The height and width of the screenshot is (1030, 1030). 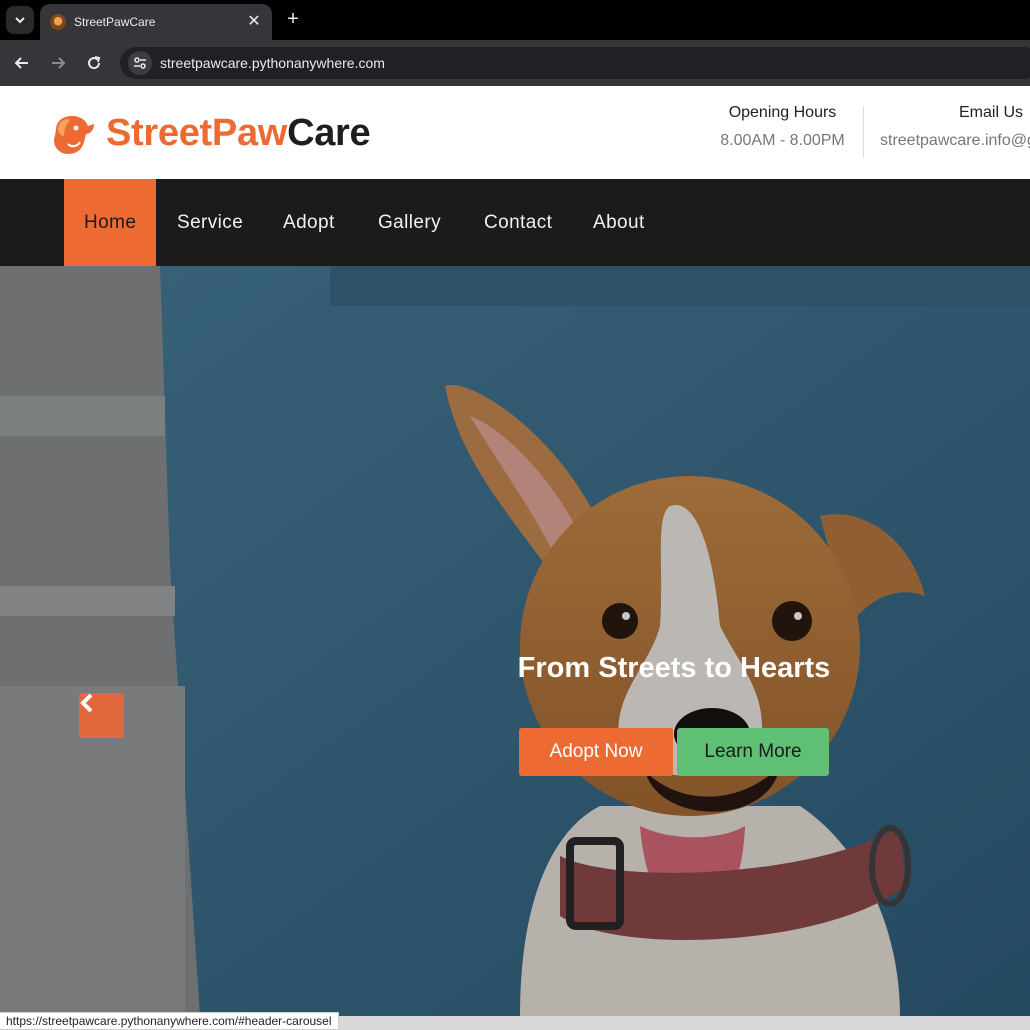 I want to click on opening-hours: Opening Hours 8.00AM - 8.00PM, so click(x=782, y=127).